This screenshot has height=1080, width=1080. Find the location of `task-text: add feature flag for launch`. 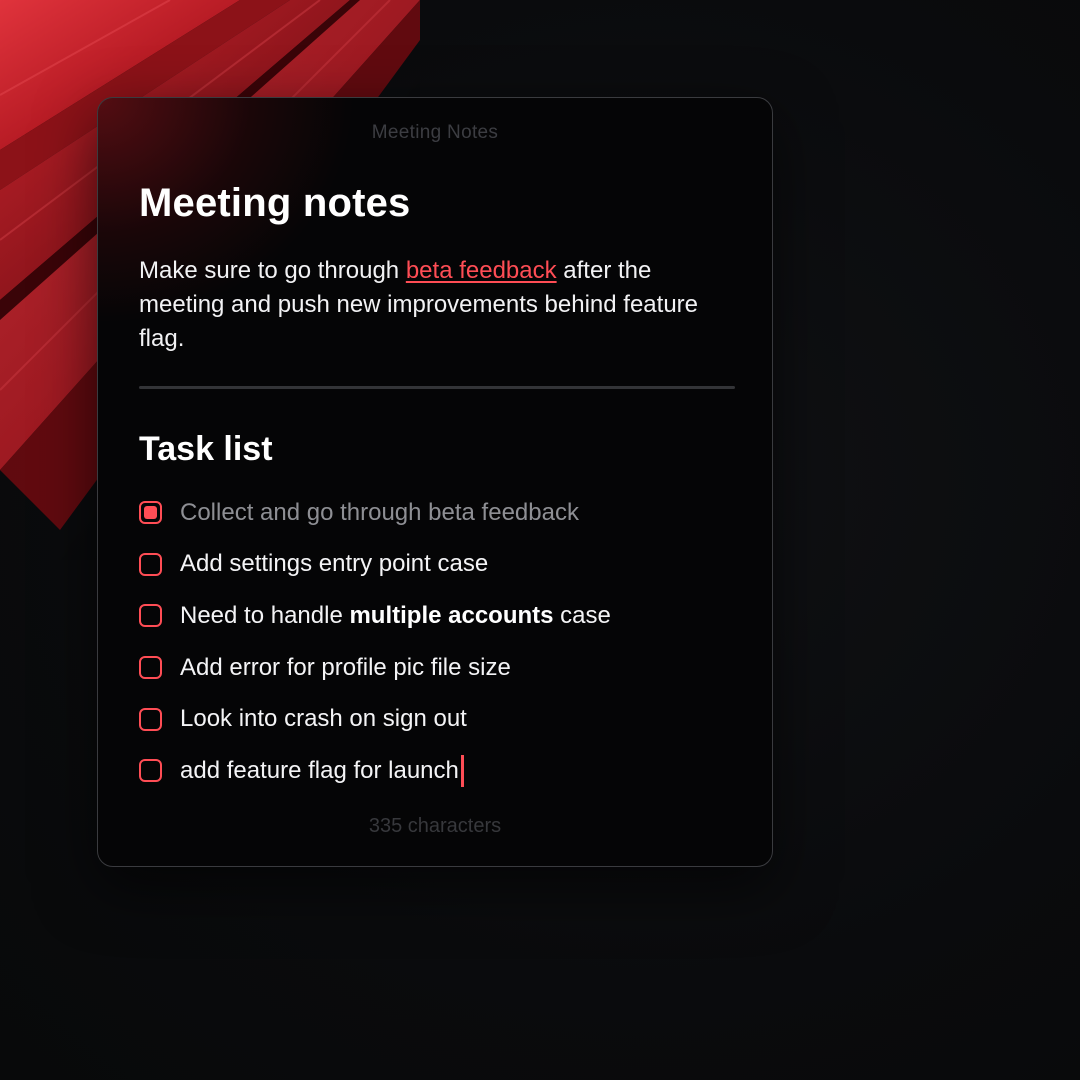

task-text: add feature flag for launch is located at coordinates (319, 771).